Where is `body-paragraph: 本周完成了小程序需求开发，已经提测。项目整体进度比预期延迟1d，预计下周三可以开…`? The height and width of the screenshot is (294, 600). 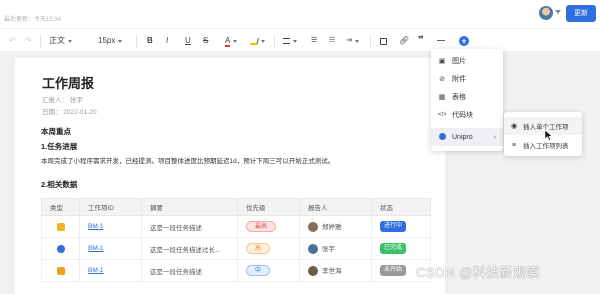 body-paragraph: 本周完成了小程序需求开发，已经提测。项目整体进度比预期延迟1d，预计下周三可以开… is located at coordinates (187, 160).